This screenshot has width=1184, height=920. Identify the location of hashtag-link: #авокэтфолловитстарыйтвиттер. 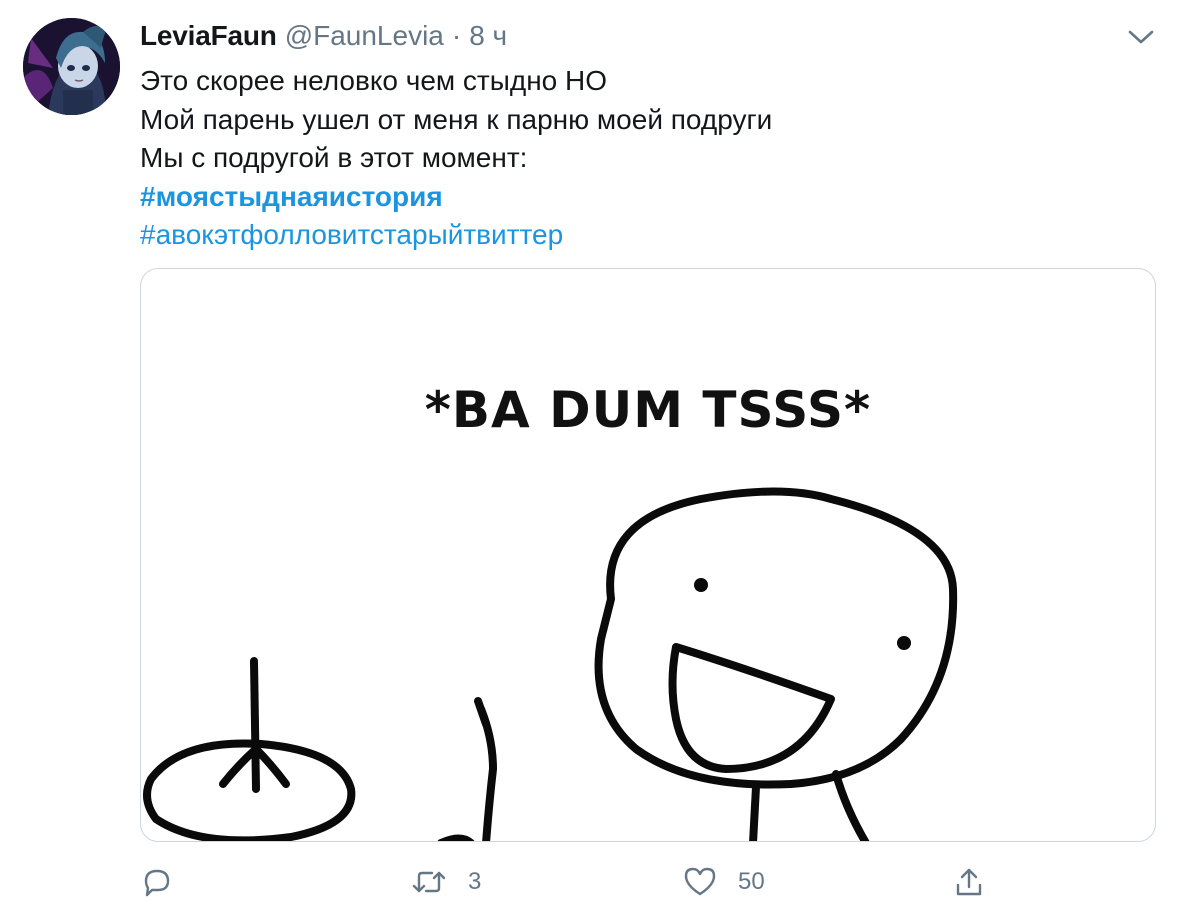
(645, 235).